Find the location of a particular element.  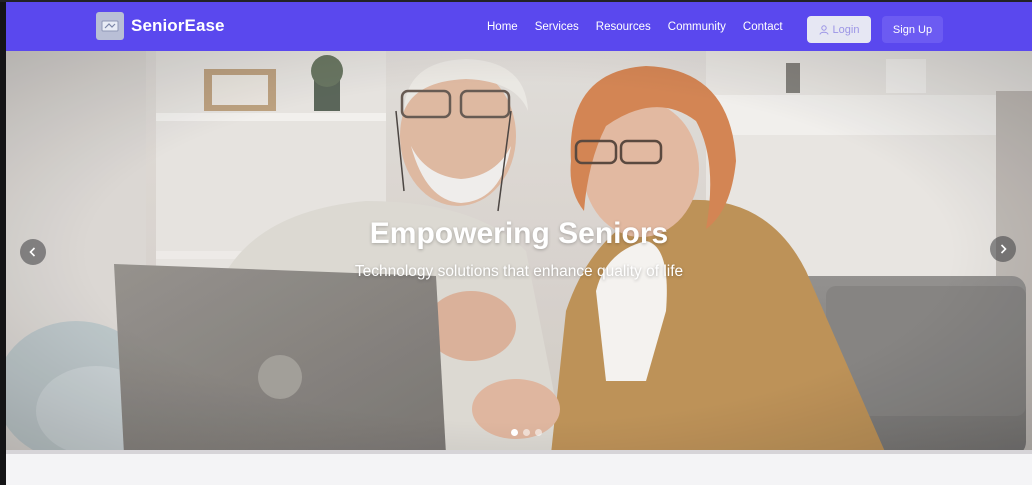

nav-link-community: Community is located at coordinates (697, 27).